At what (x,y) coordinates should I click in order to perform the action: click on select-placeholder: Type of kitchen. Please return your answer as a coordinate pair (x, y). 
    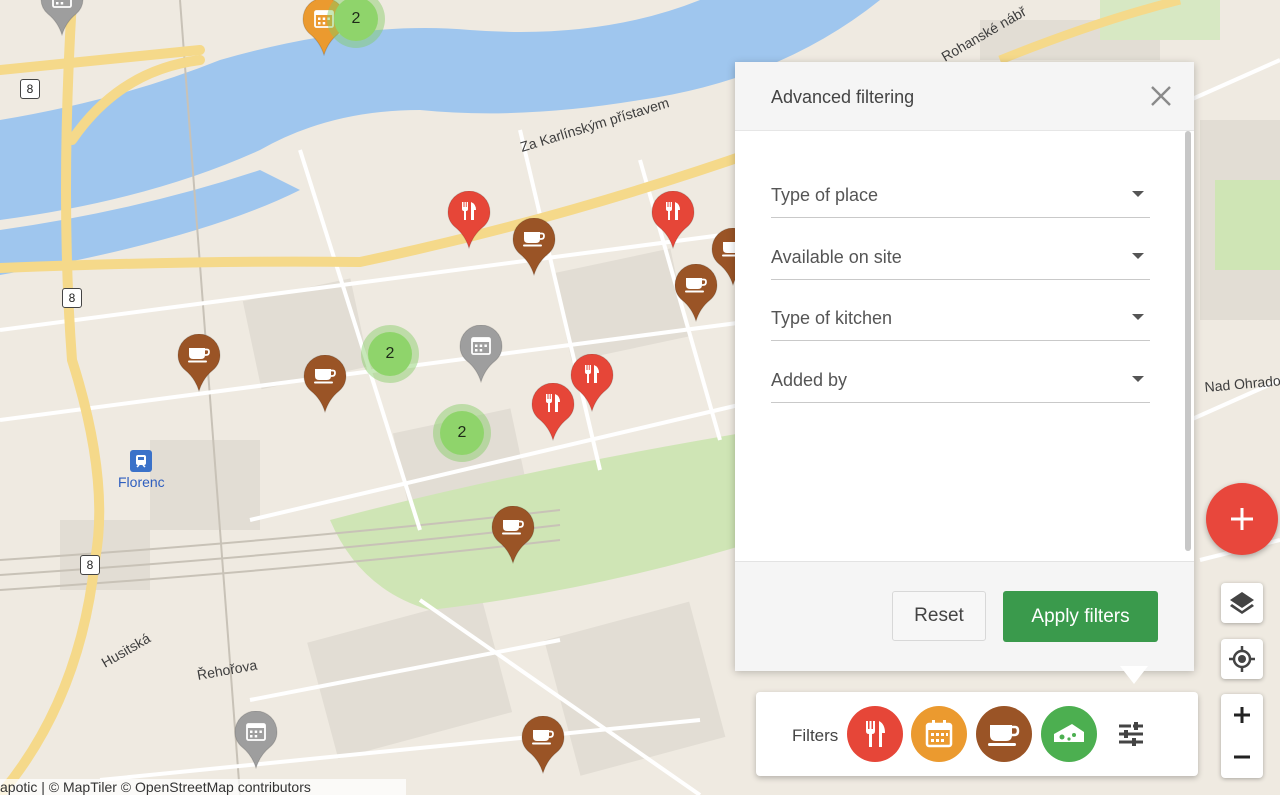
    Looking at the image, I should click on (832, 318).